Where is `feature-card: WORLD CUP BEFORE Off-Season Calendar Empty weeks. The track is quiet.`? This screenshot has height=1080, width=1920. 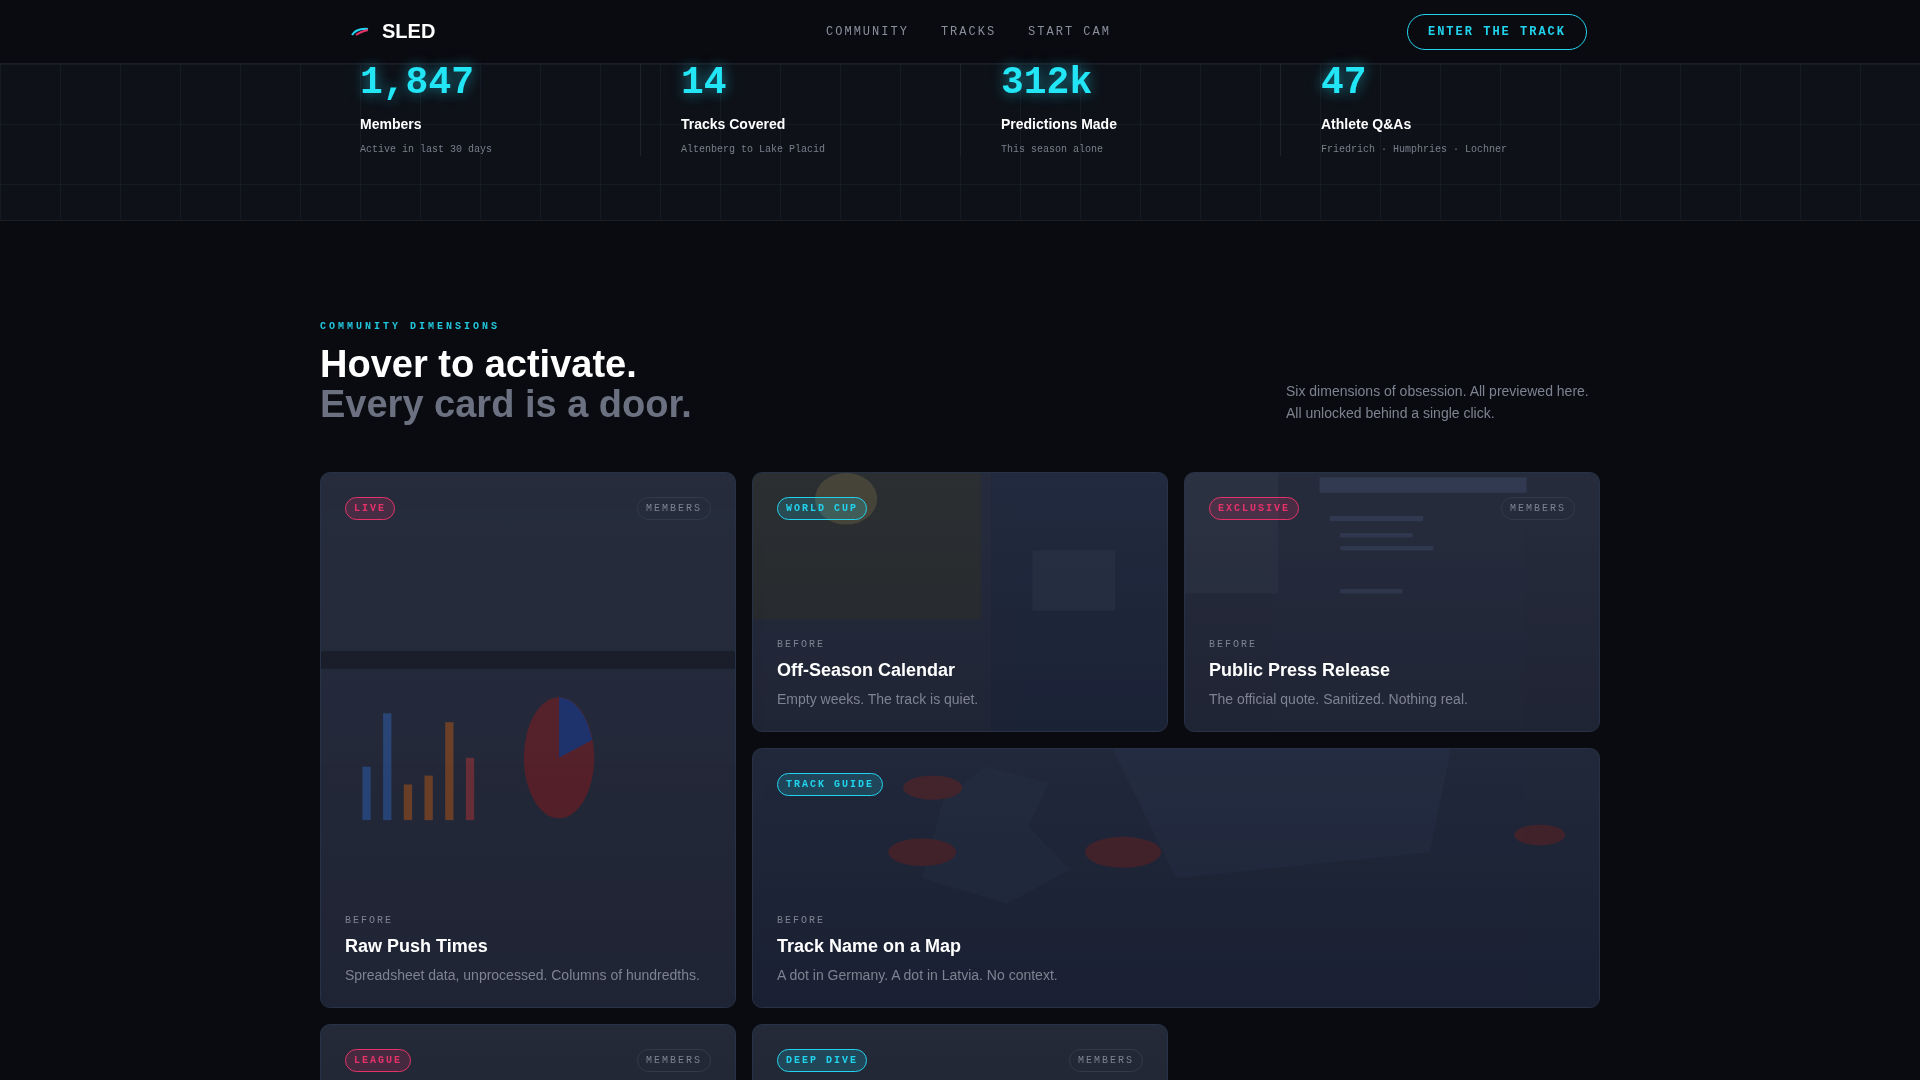 feature-card: WORLD CUP BEFORE Off-Season Calendar Empty weeks. The track is quiet. is located at coordinates (960, 602).